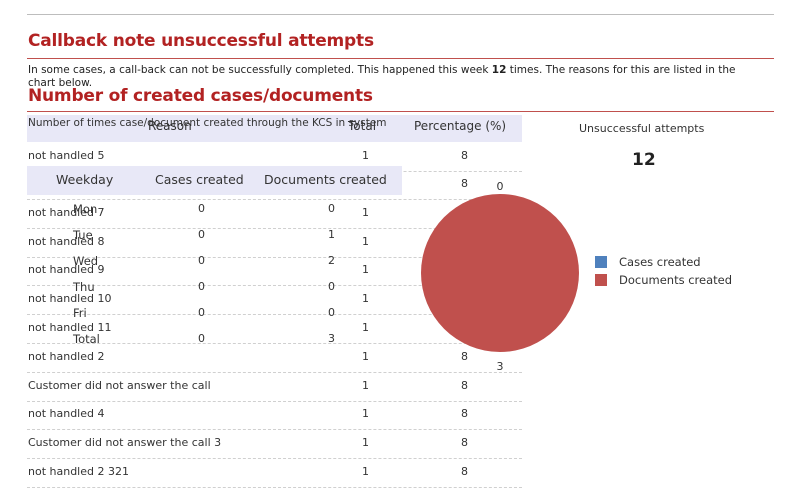  Describe the element at coordinates (125, 442) in the screenshot. I see `reason-cell: Customer did not answer the call 3` at that location.